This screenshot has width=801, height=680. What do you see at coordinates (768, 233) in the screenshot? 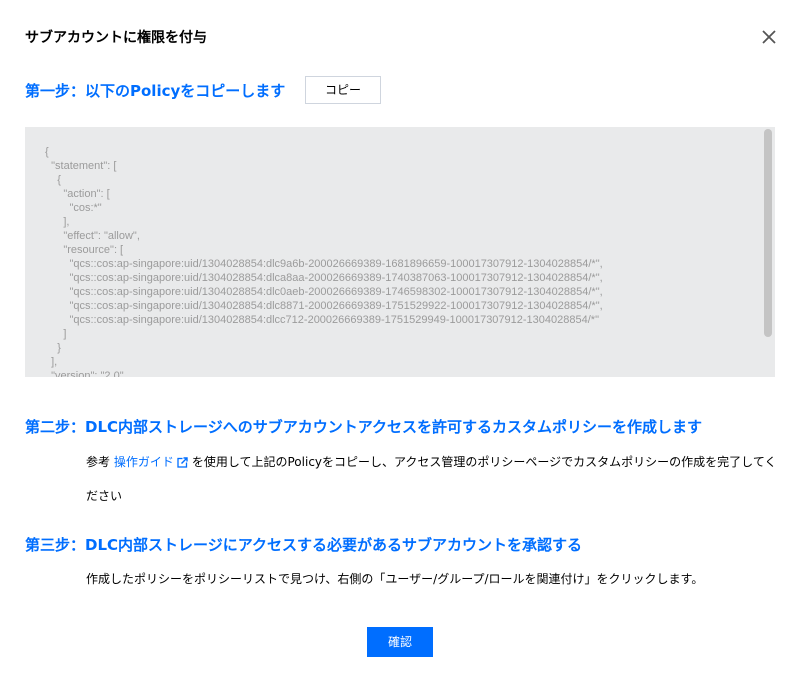
I see `code-scrollbar-thumb` at bounding box center [768, 233].